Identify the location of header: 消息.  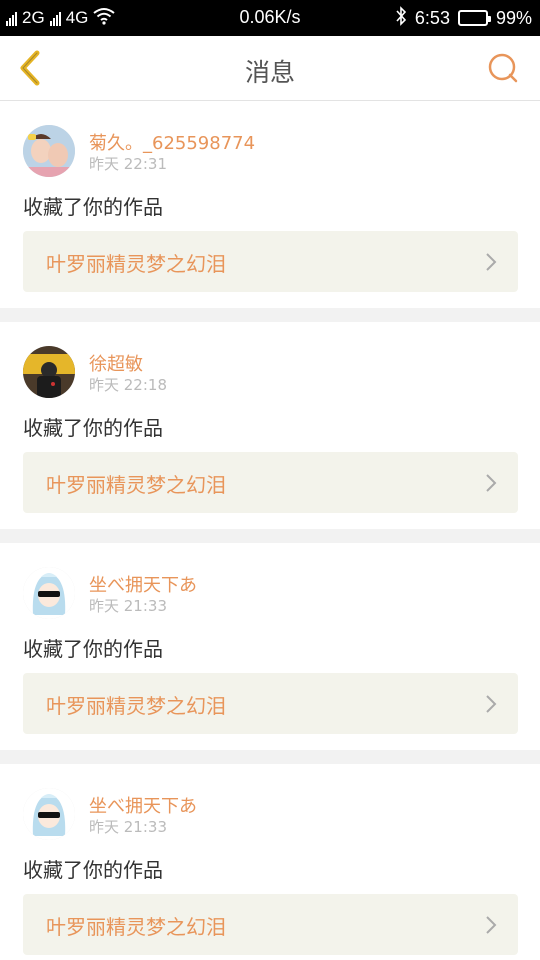
(270, 68).